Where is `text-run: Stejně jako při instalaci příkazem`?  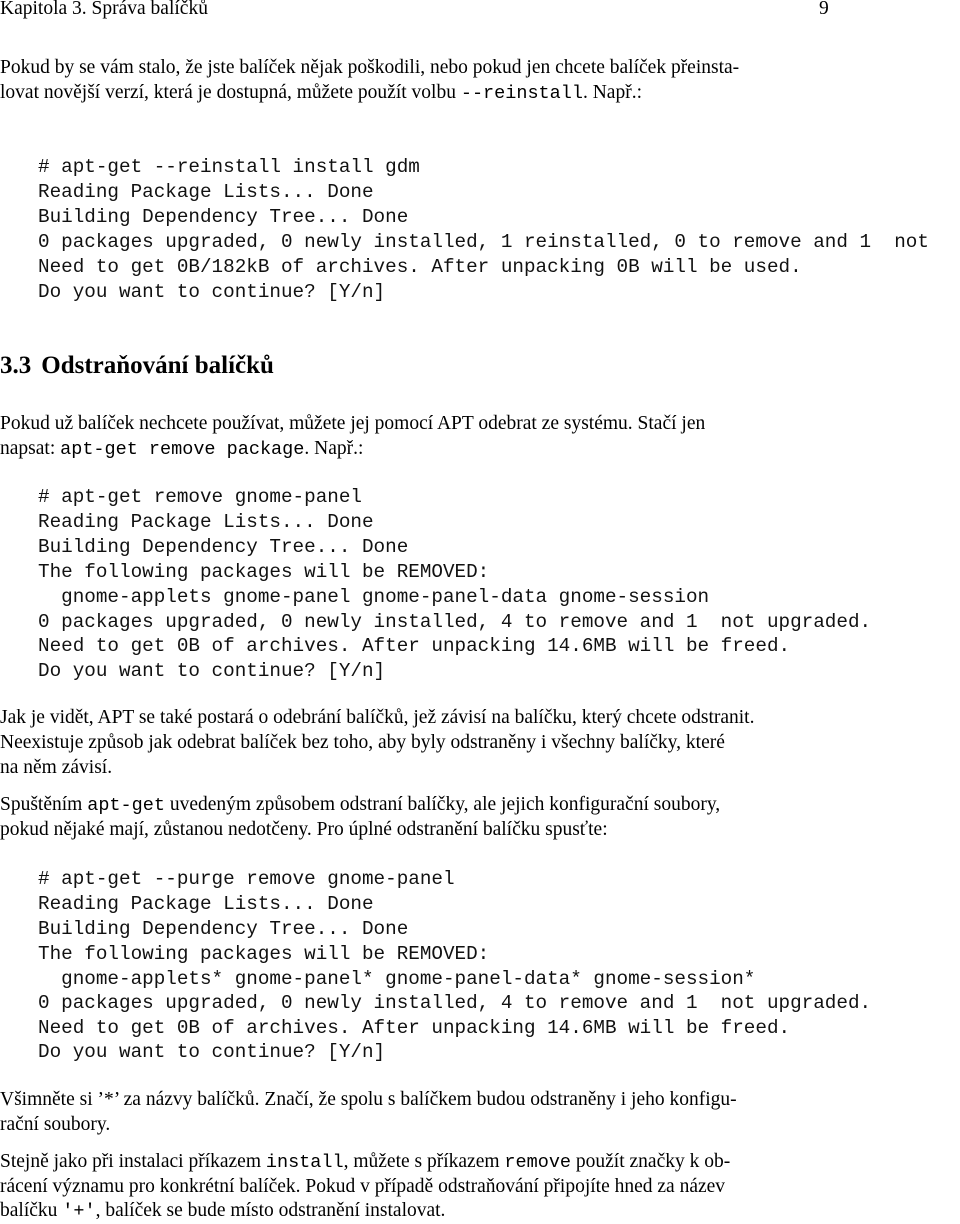 text-run: Stejně jako při instalaci příkazem is located at coordinates (133, 1161).